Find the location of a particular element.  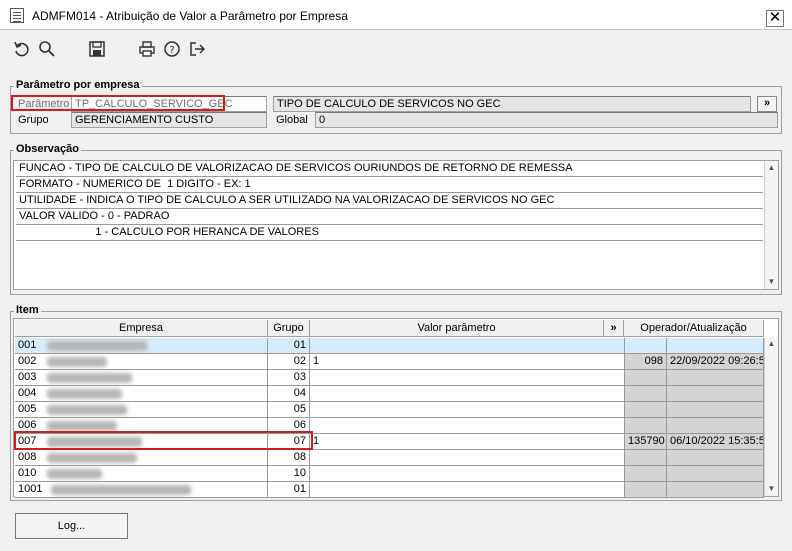

document-icon is located at coordinates (17, 15).